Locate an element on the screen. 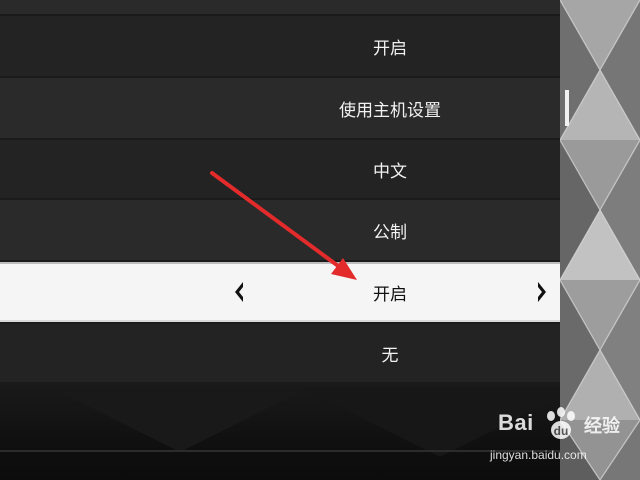 The width and height of the screenshot is (640, 480). scrollbar-thumb is located at coordinates (567, 108).